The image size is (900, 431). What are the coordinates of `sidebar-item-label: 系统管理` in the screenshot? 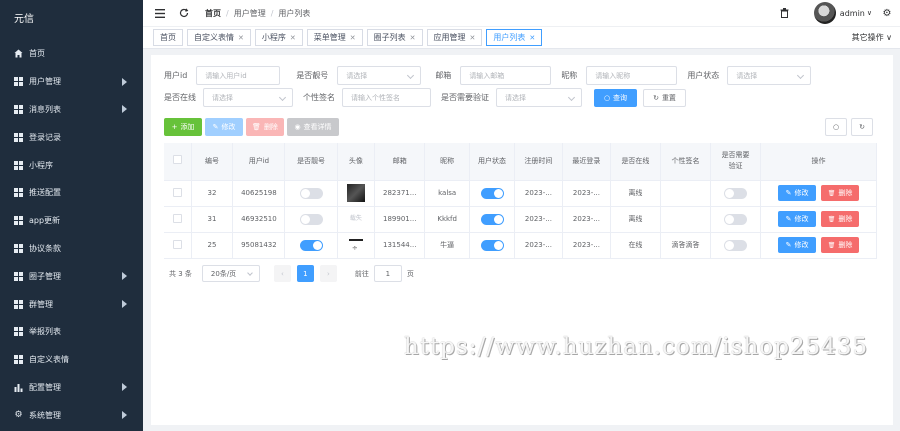 It's located at (45, 415).